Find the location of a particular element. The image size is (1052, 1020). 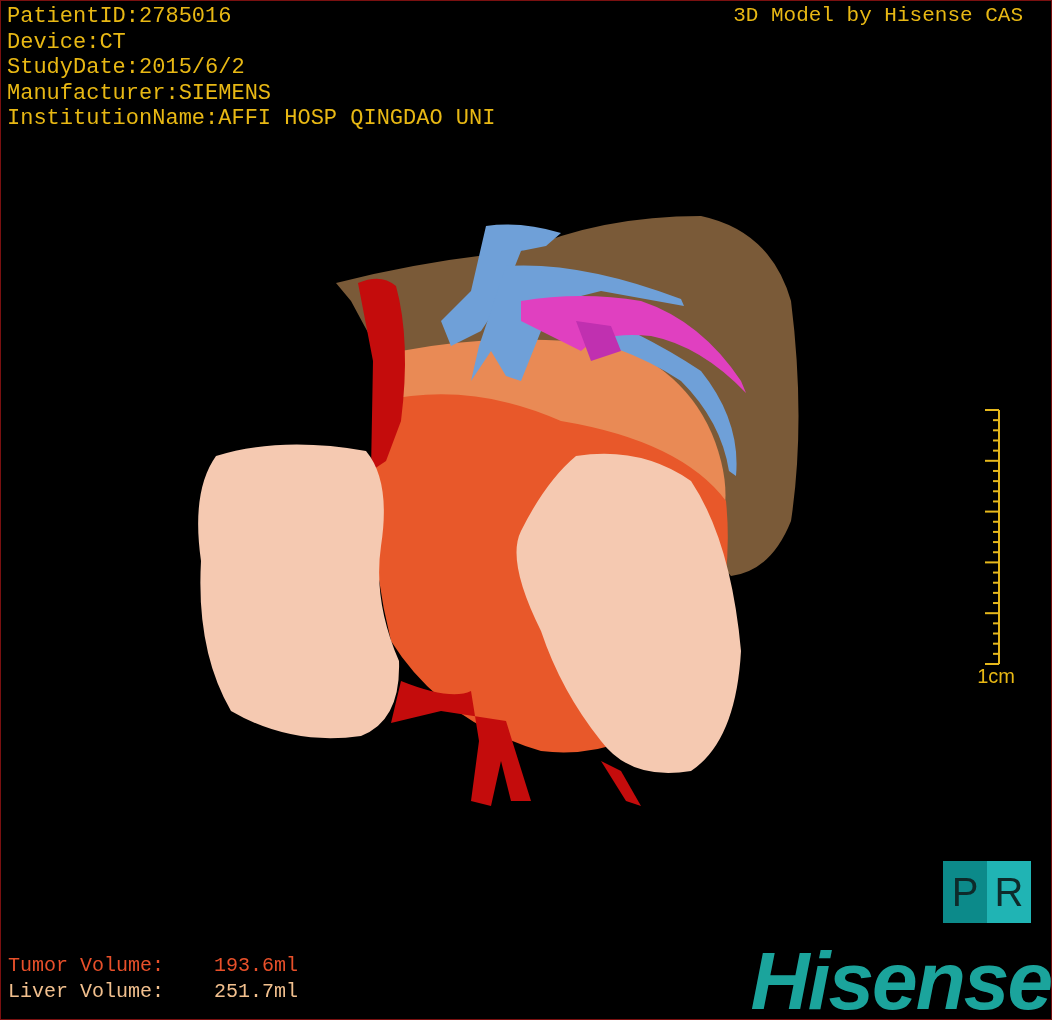

study-info-text: PatientID:2785016 is located at coordinates (120, 17).